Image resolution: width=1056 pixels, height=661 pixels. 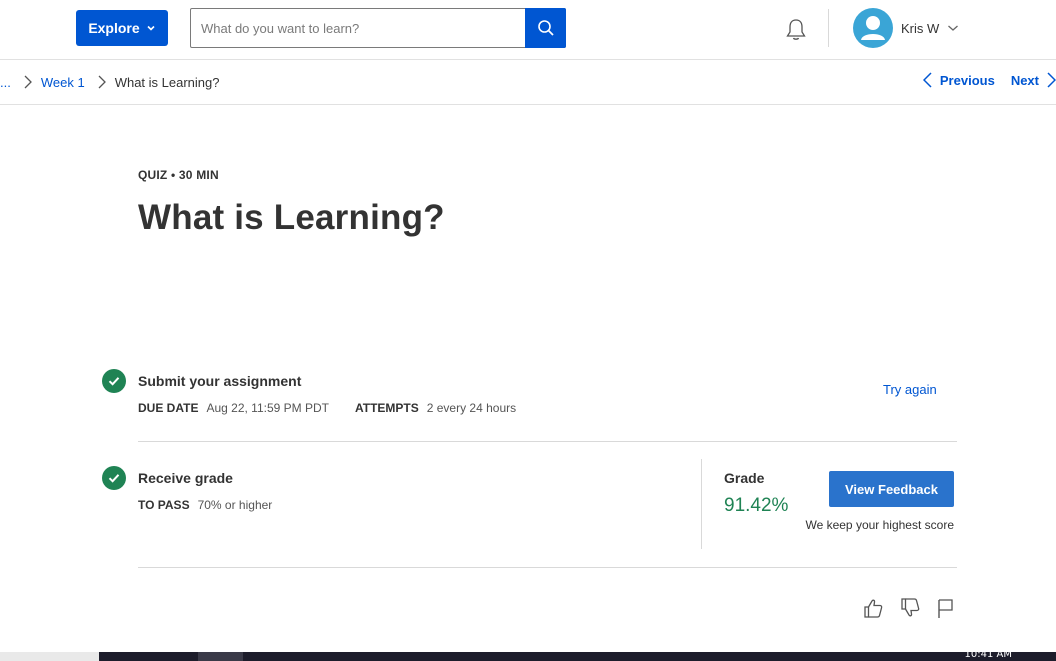 I want to click on search-icon, so click(x=545, y=28).